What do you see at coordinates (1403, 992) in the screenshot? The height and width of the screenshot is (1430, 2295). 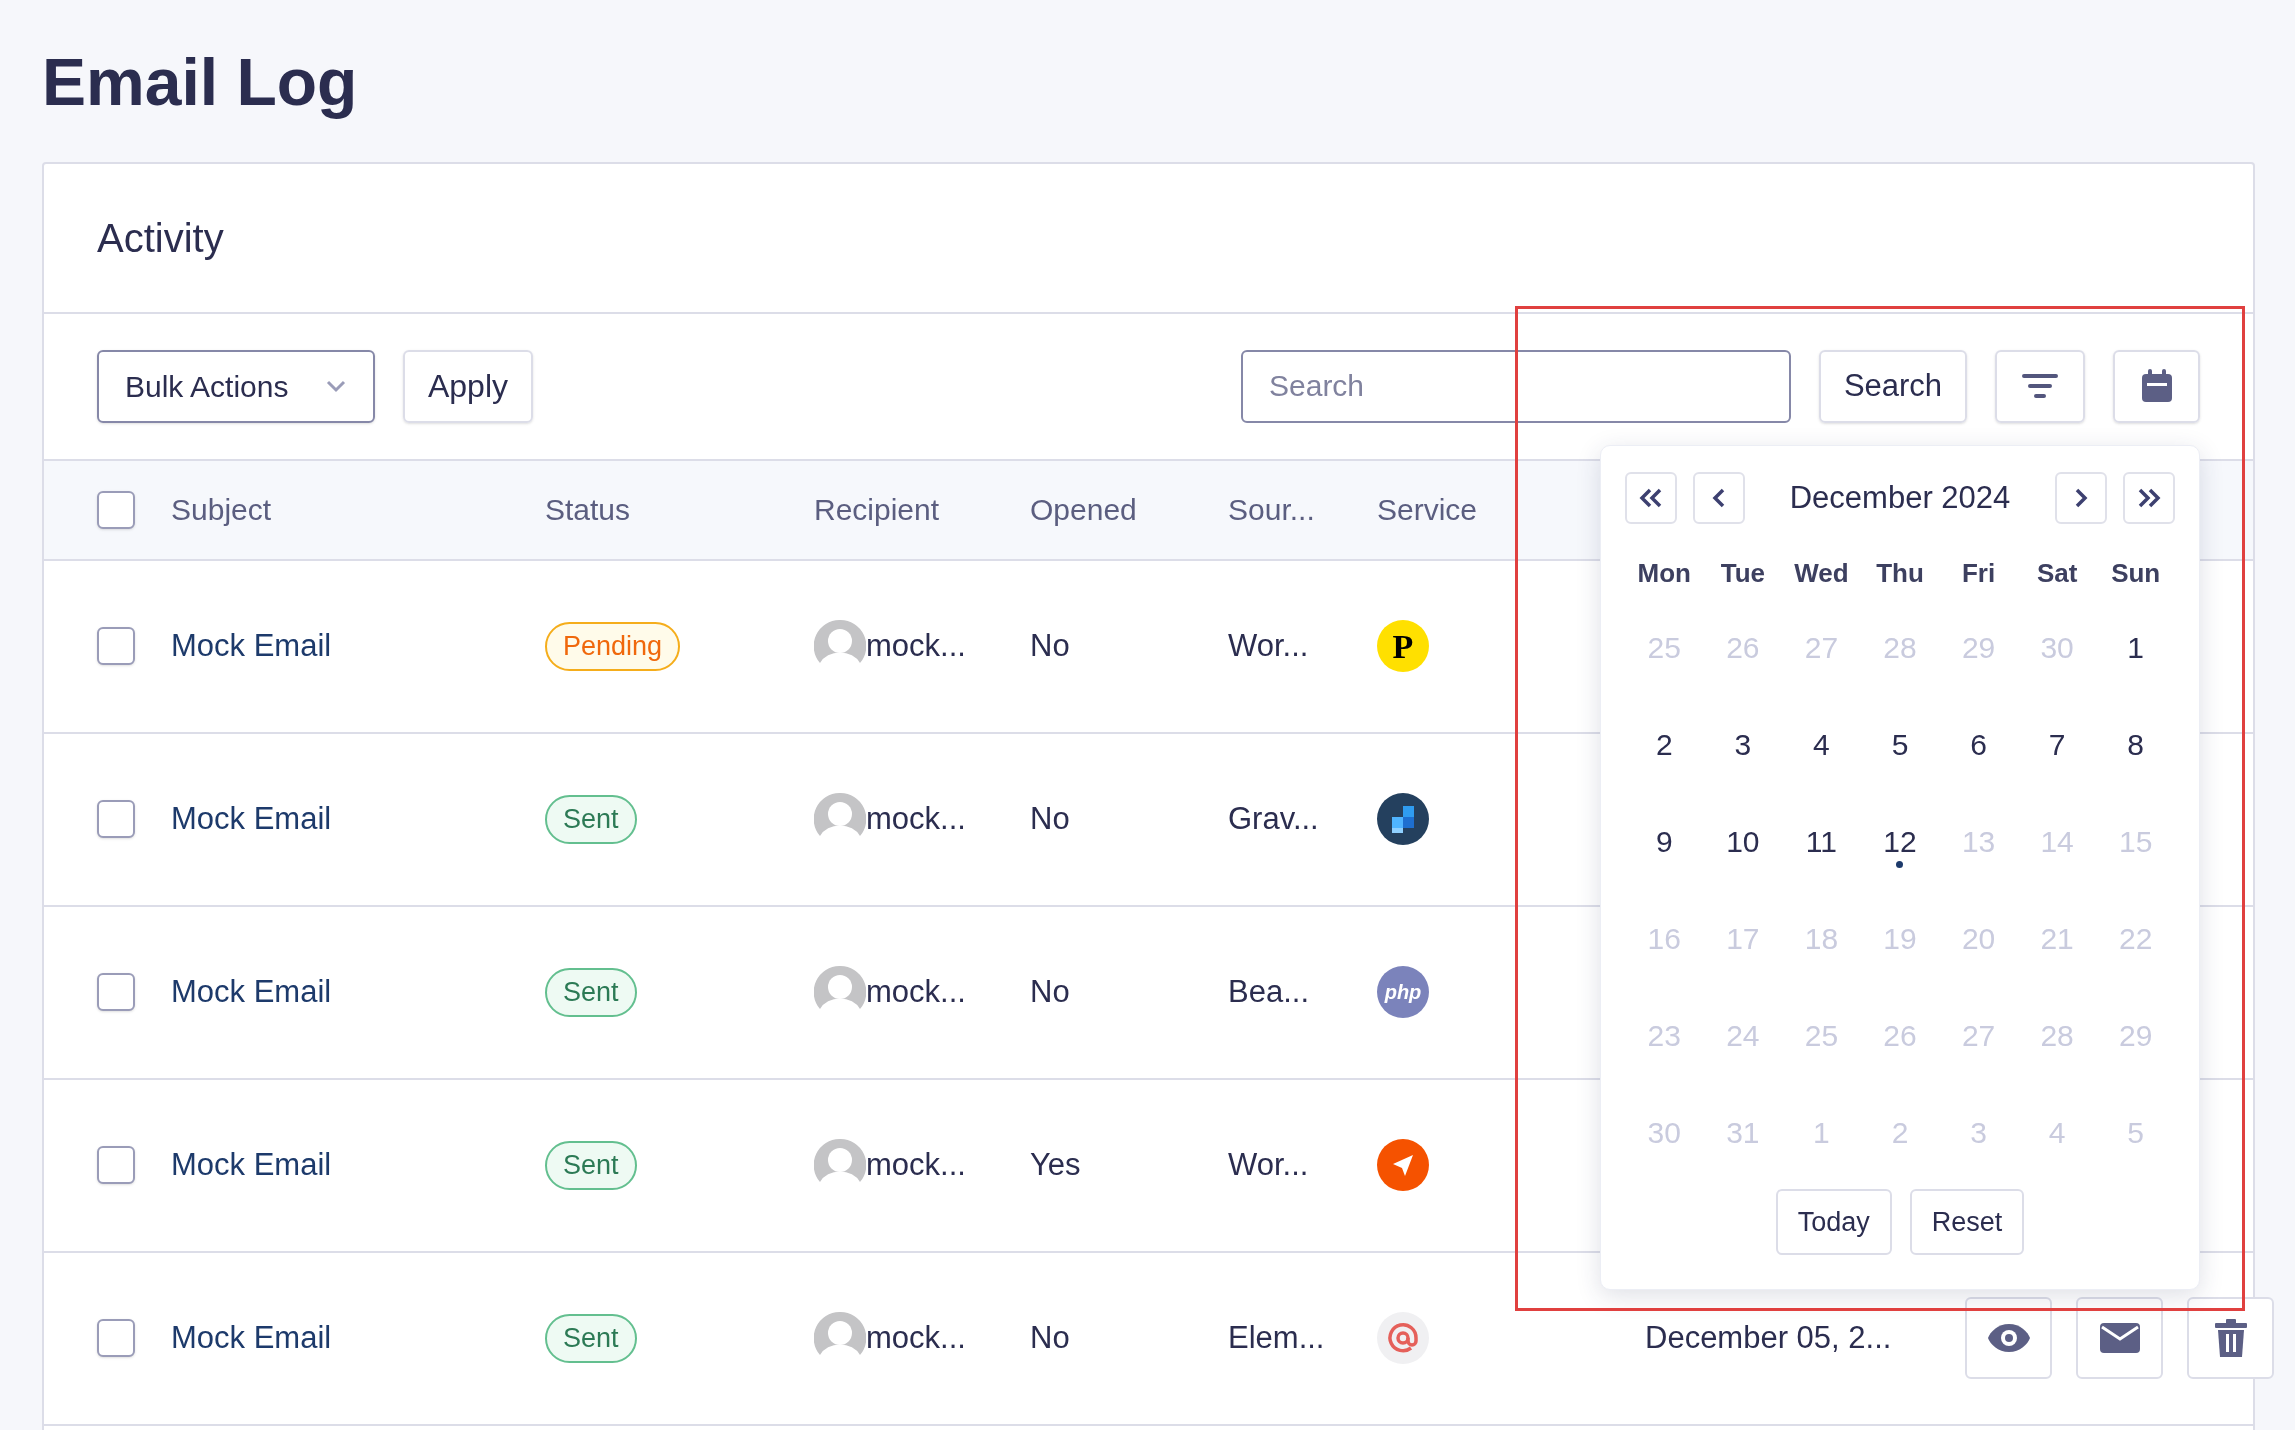 I see `php-logo-icon: php` at bounding box center [1403, 992].